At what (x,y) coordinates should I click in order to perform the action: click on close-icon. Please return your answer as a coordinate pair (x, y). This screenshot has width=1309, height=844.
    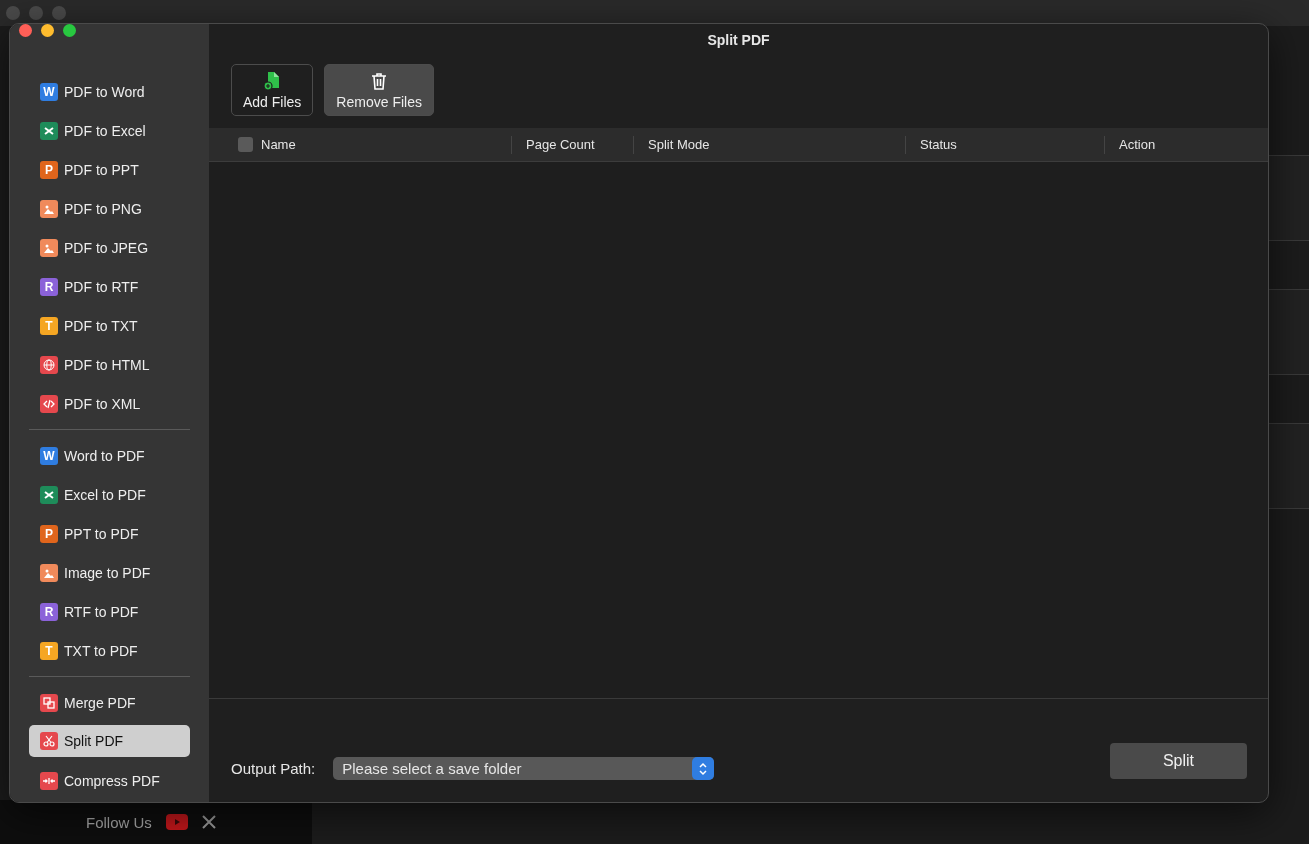
    Looking at the image, I should click on (25, 30).